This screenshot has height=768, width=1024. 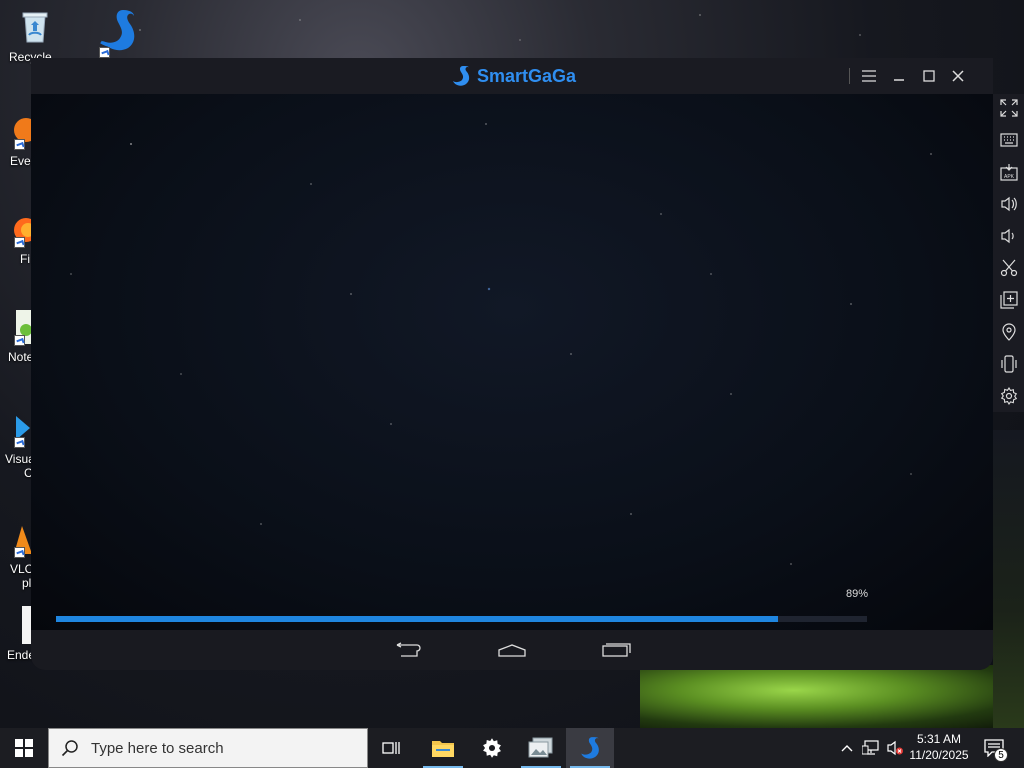 What do you see at coordinates (895, 748) in the screenshot?
I see `volume-muted-icon` at bounding box center [895, 748].